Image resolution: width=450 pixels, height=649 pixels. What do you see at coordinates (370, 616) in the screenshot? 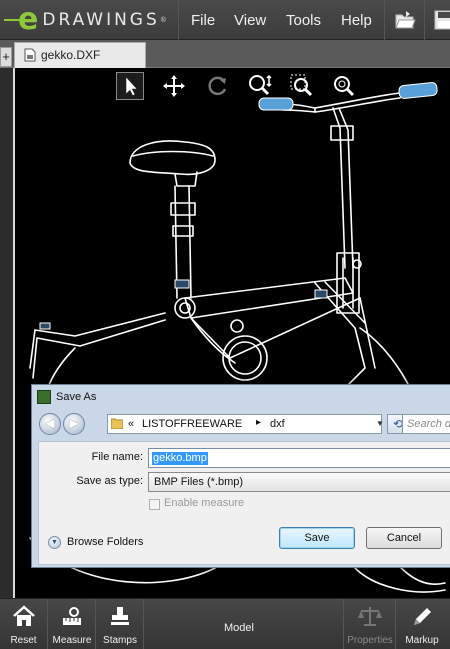
I see `scale-icon` at bounding box center [370, 616].